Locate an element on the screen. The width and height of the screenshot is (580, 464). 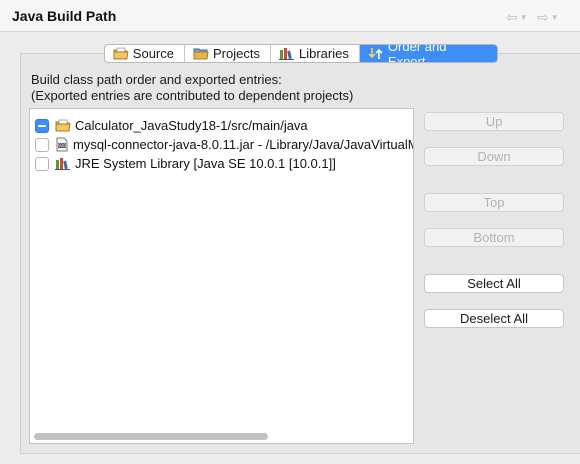
libraries-icon is located at coordinates (286, 54).